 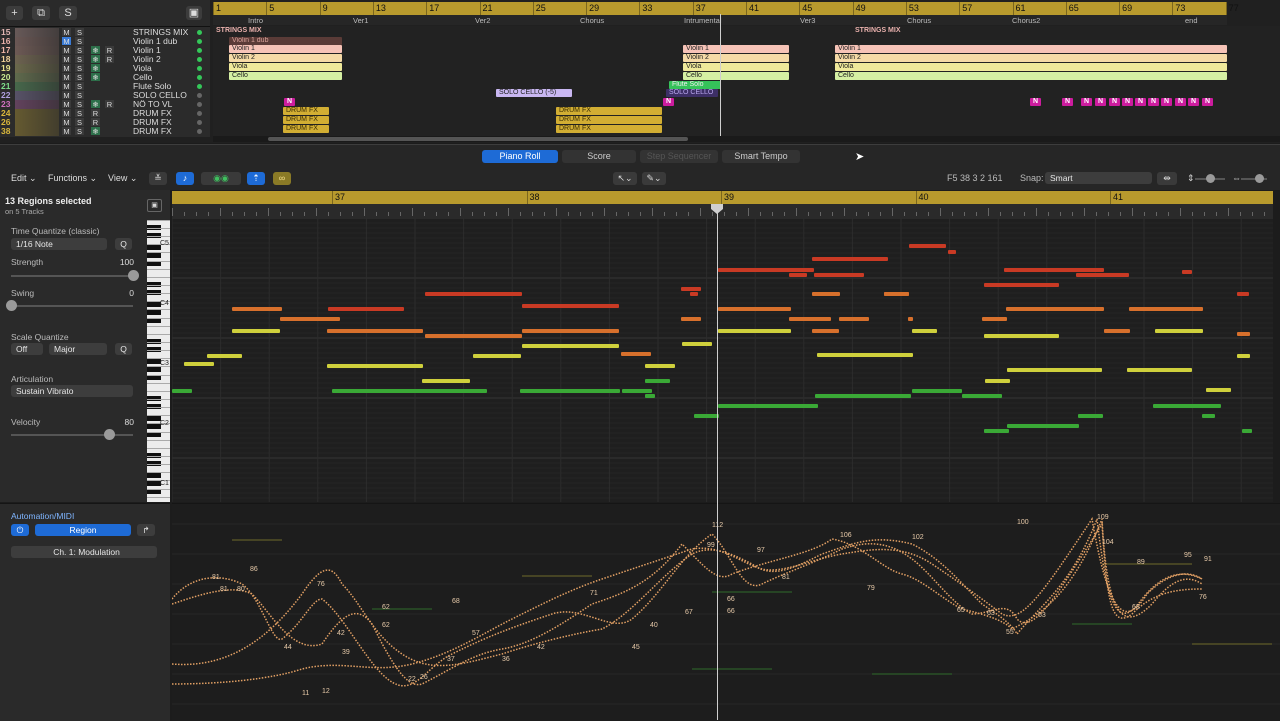 I want to click on horizontal-scrollbar, so click(x=746, y=139).